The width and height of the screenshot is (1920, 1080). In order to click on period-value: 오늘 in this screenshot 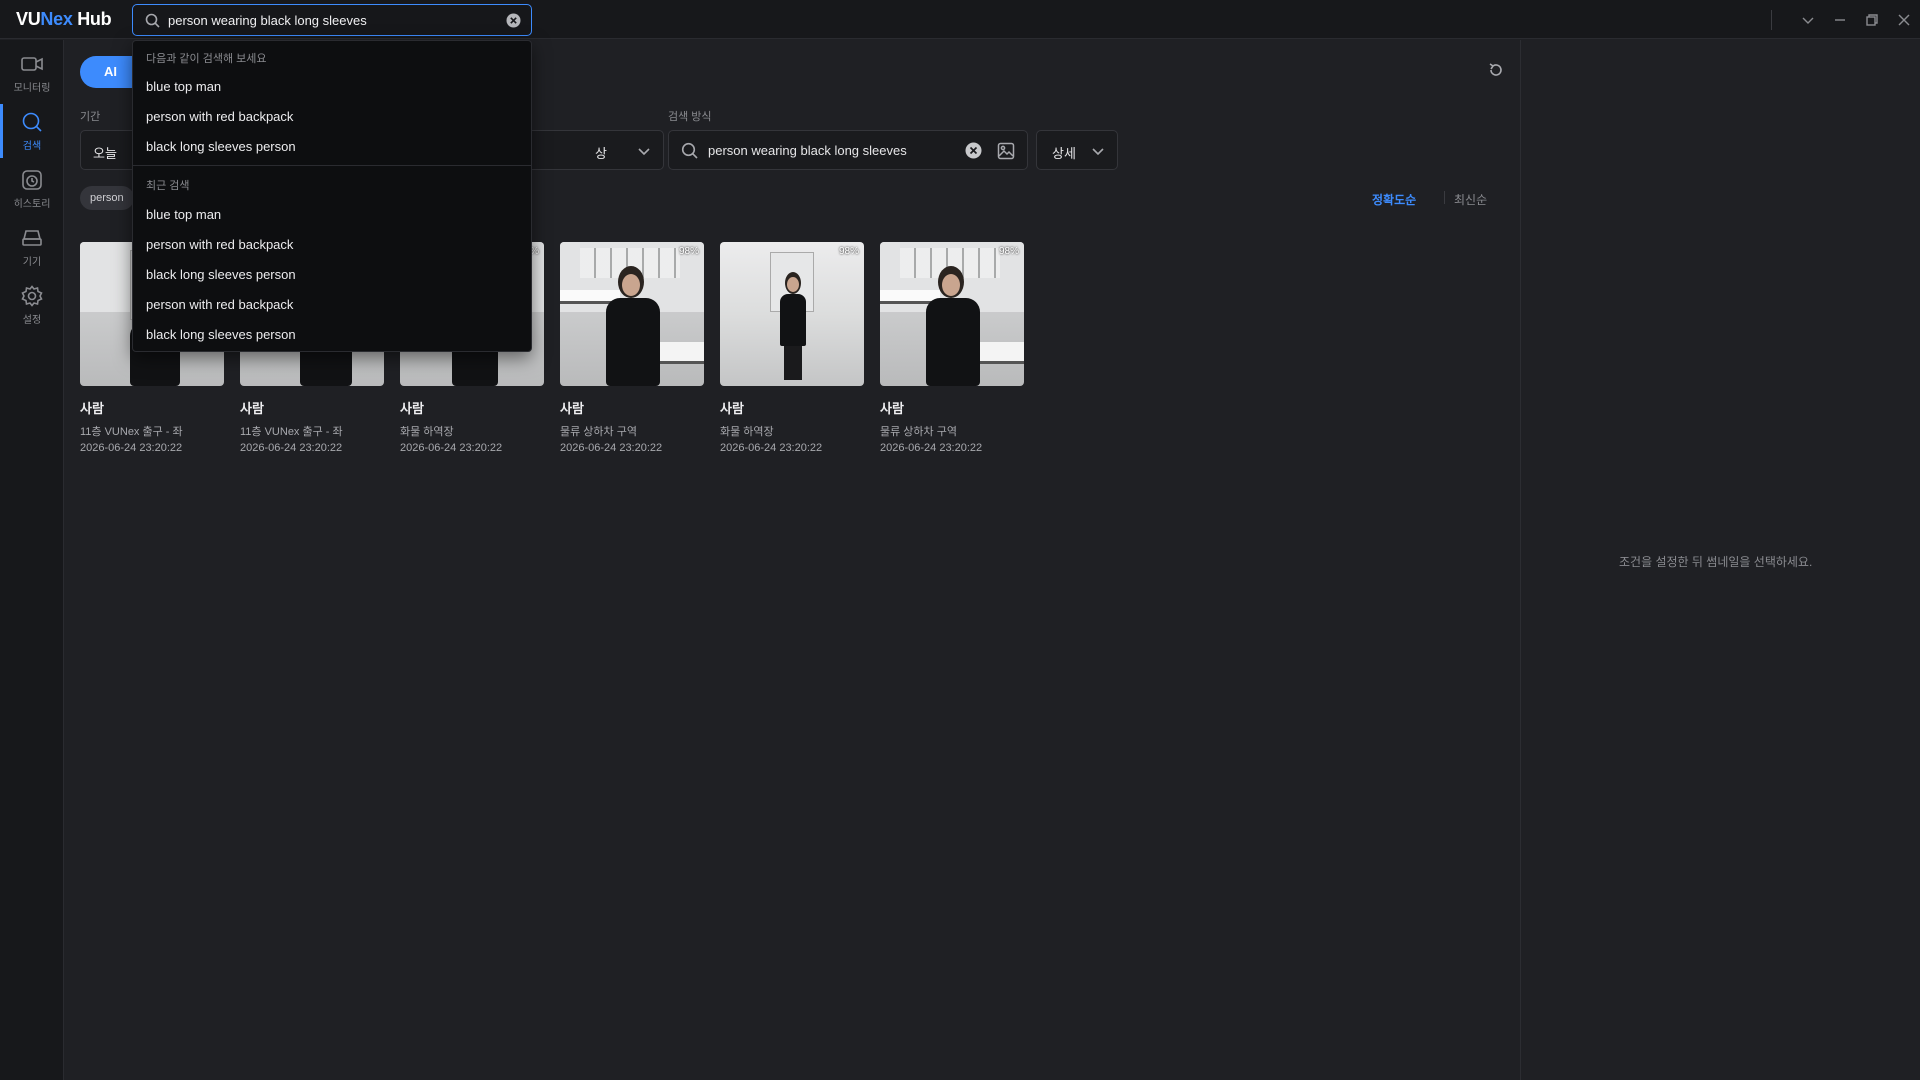, I will do `click(105, 153)`.